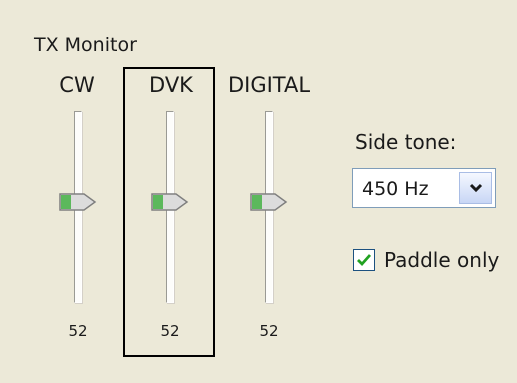 The width and height of the screenshot is (517, 383). I want to click on dvk-slider-thumb-icon, so click(170, 202).